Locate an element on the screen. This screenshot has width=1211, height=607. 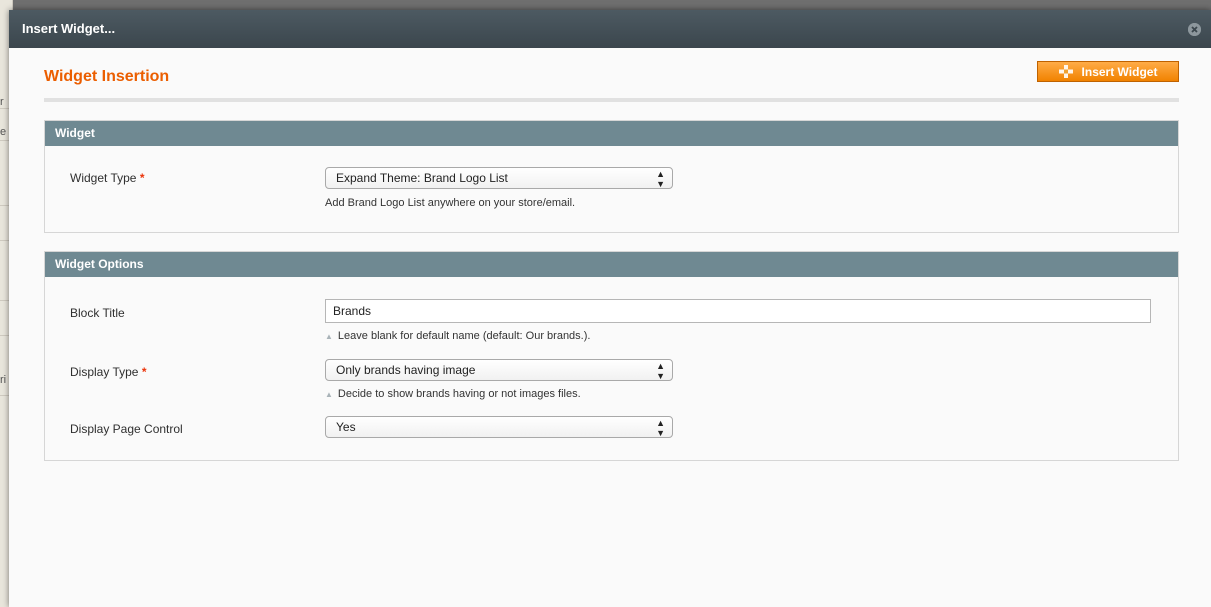
insert-icon is located at coordinates (1065, 71).